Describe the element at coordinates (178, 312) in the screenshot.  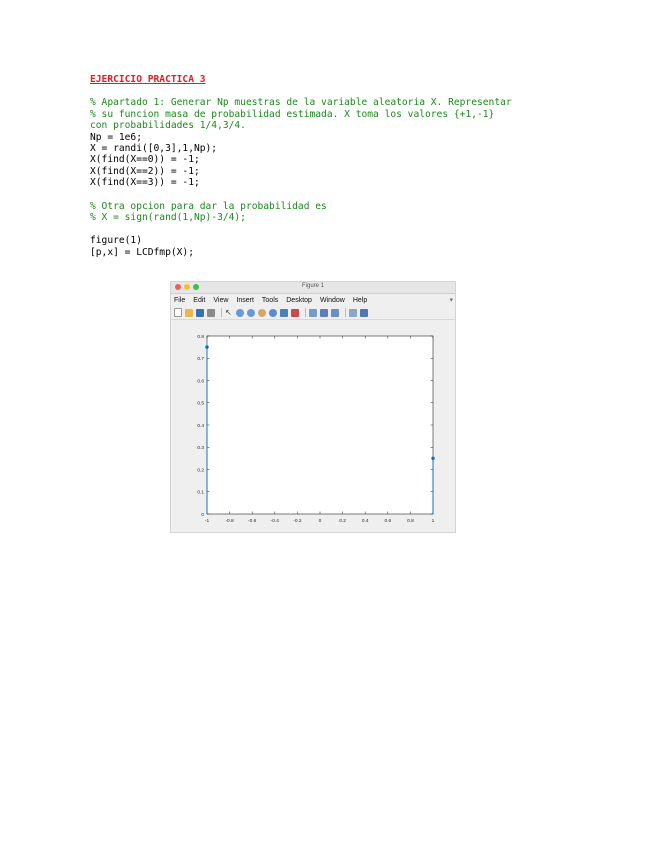
I see `new-file-icon` at that location.